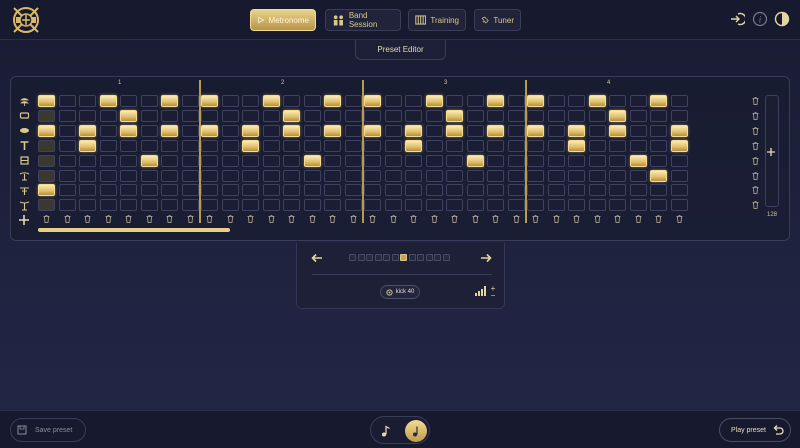 Image resolution: width=800 pixels, height=448 pixels. What do you see at coordinates (26, 20) in the screenshot?
I see `trophy-crest-logo` at bounding box center [26, 20].